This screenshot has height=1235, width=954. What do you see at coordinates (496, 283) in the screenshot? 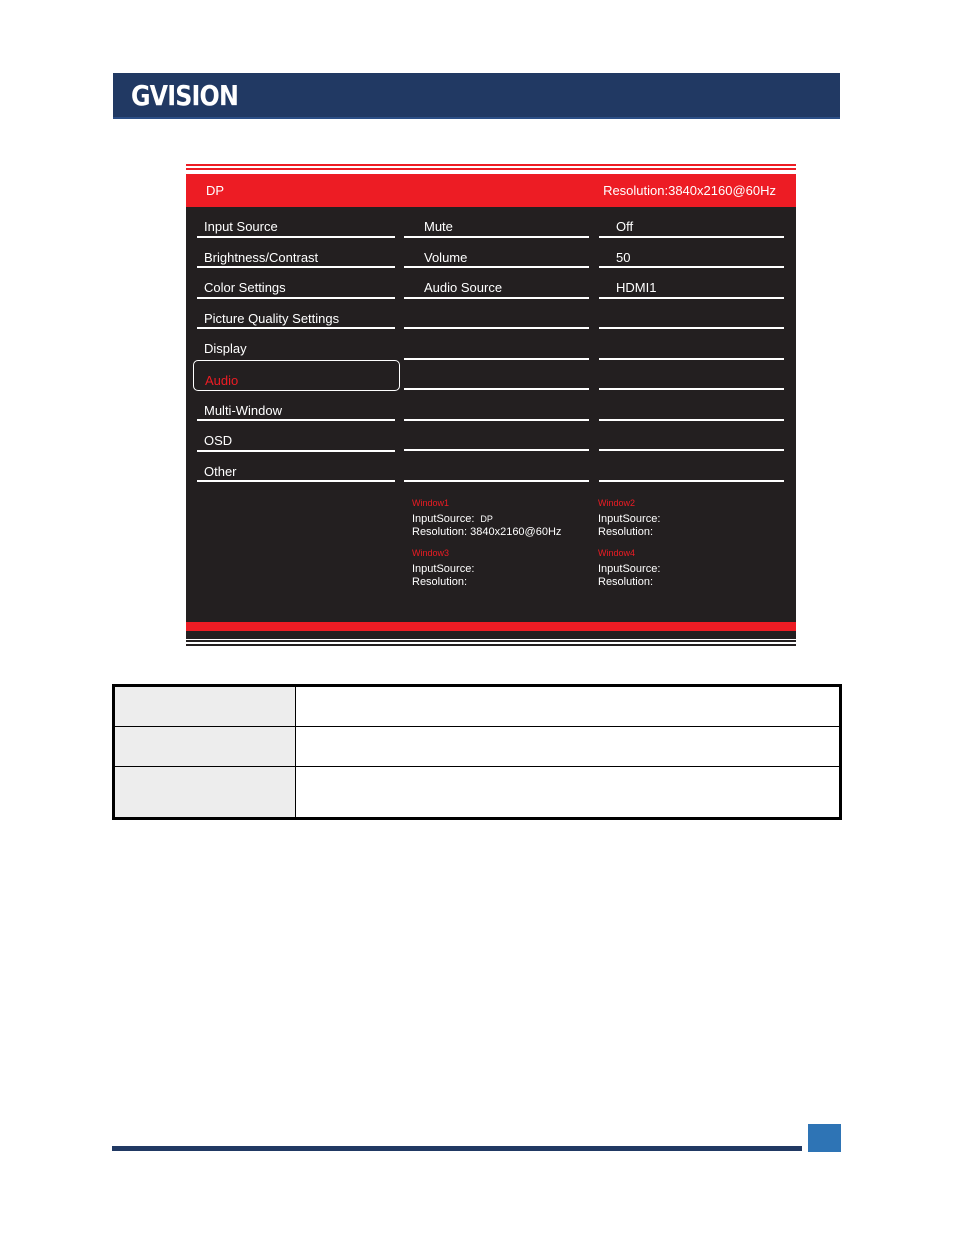
I see `submenu-audio-source: Audio Source` at bounding box center [496, 283].